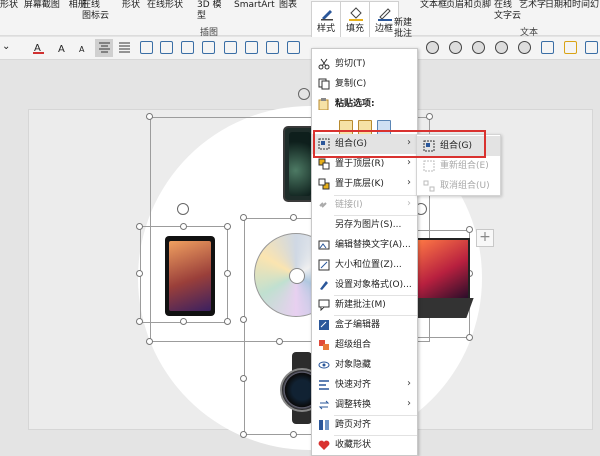 Image resolution: width=600 pixels, height=456 pixels. What do you see at coordinates (146, 47) in the screenshot?
I see `shape-rect-icon` at bounding box center [146, 47].